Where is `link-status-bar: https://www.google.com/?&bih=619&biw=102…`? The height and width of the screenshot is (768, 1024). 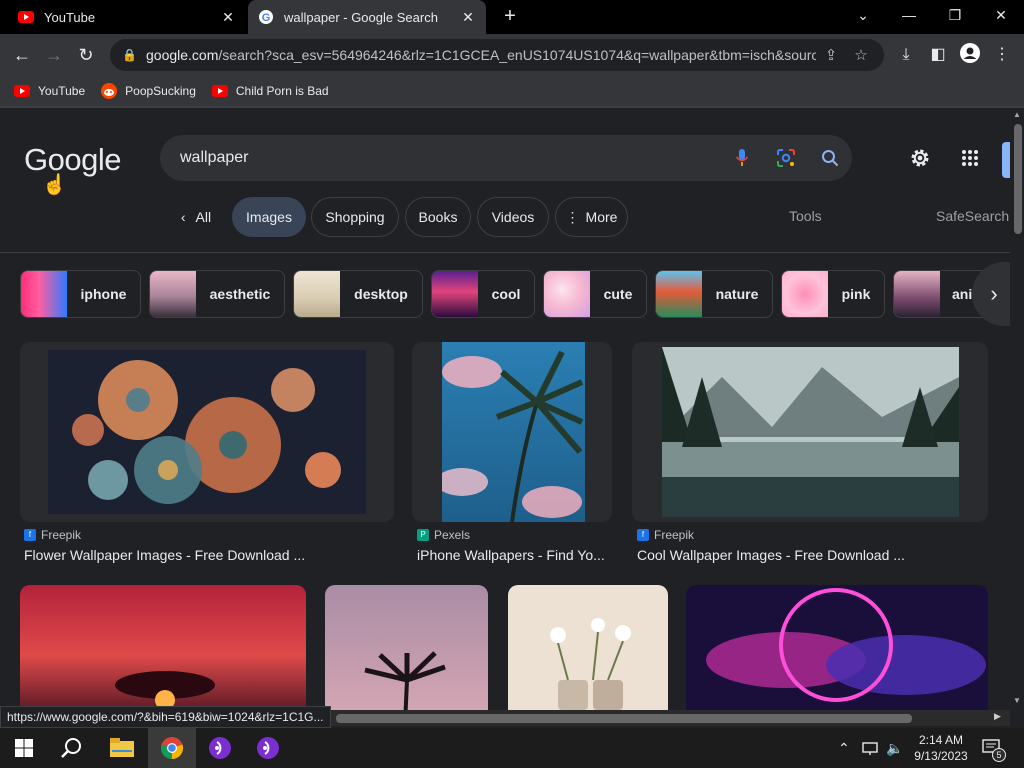 link-status-bar: https://www.google.com/?&bih=619&biw=102… is located at coordinates (165, 717).